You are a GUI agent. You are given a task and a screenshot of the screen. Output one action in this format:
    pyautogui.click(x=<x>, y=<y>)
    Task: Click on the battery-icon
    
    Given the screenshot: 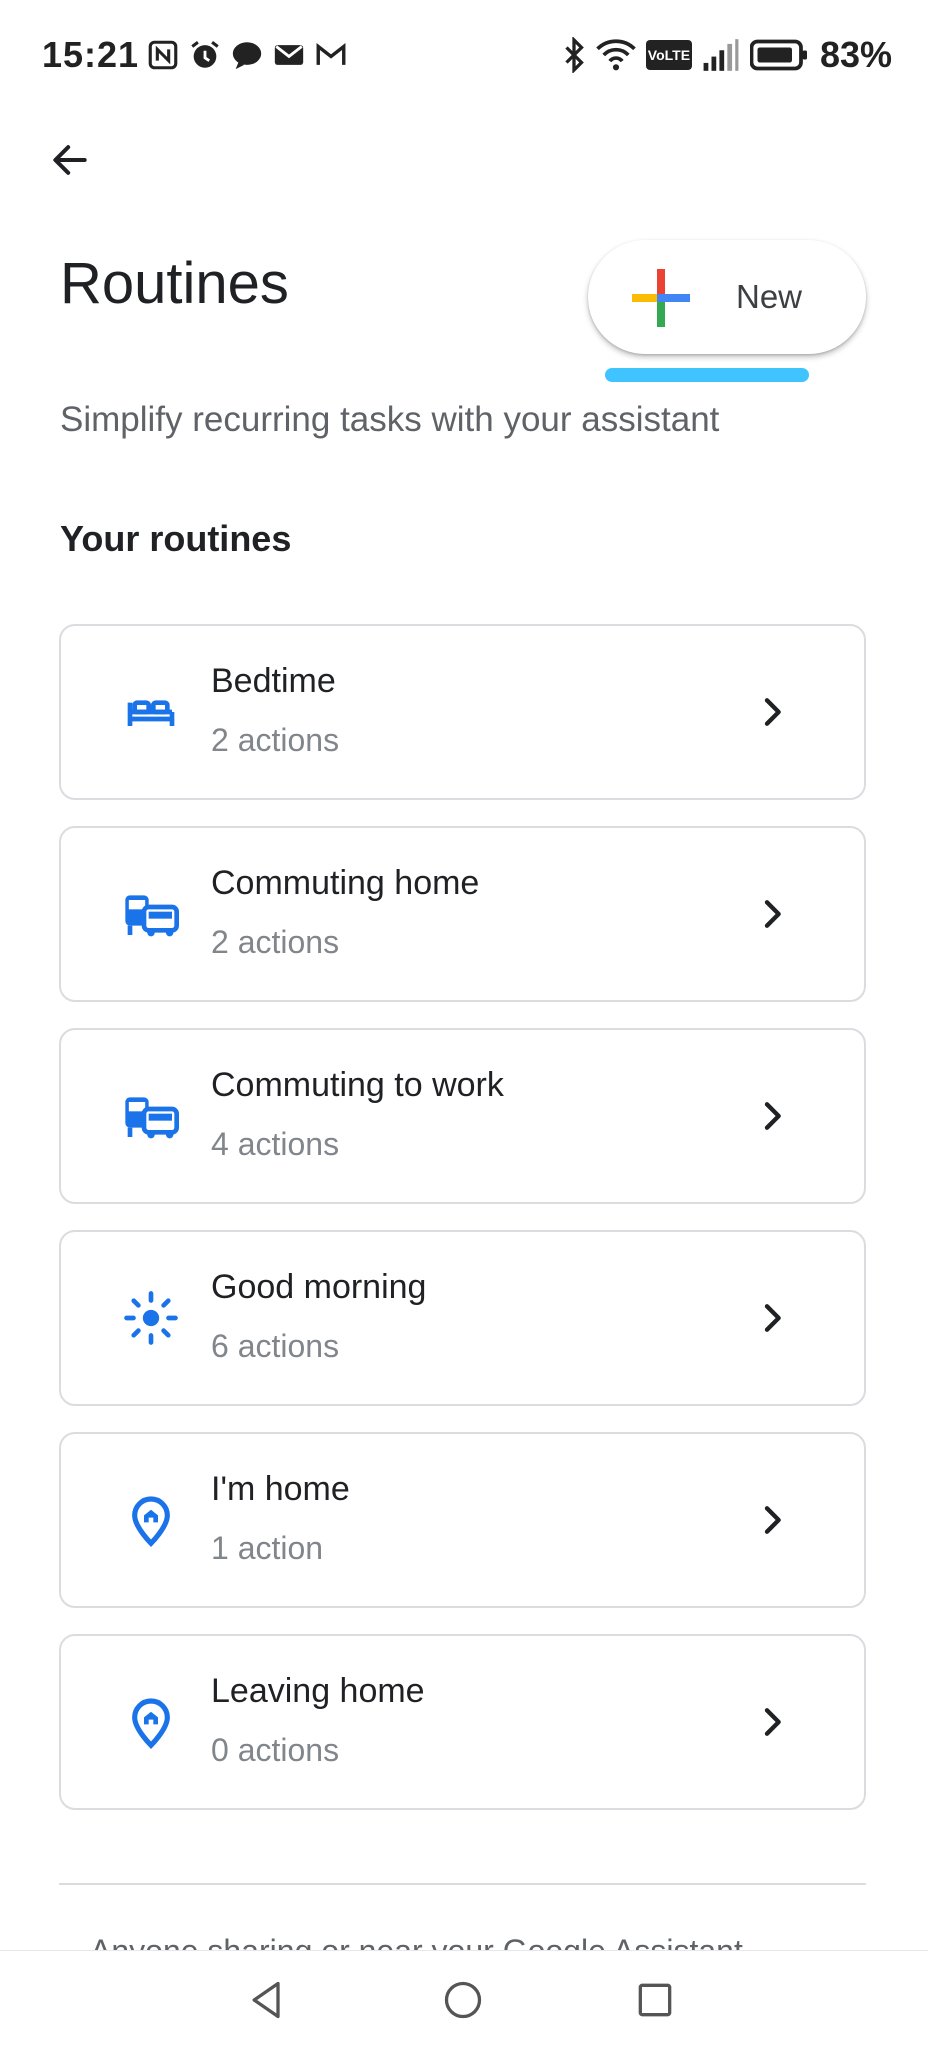 What is the action you would take?
    pyautogui.click(x=778, y=55)
    